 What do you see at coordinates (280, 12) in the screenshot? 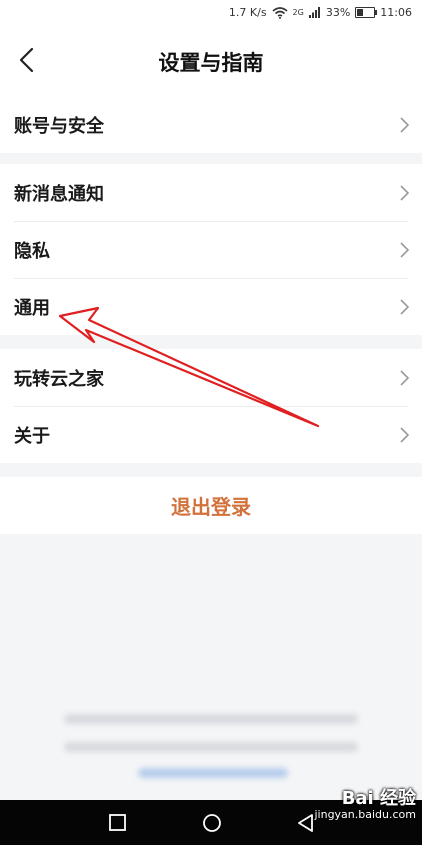
I see `wifi-icon` at bounding box center [280, 12].